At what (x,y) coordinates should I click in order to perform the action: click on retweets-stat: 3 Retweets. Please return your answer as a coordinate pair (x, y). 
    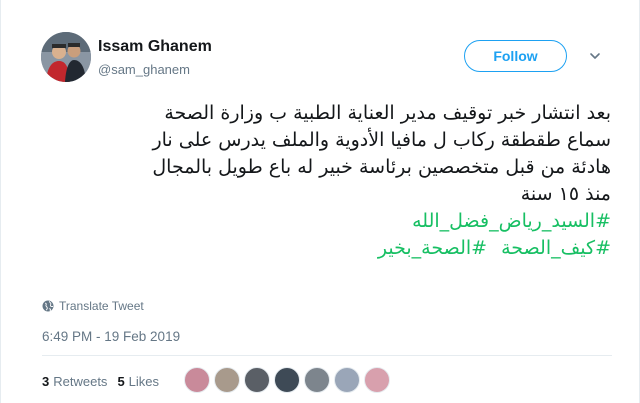
    Looking at the image, I should click on (74, 381).